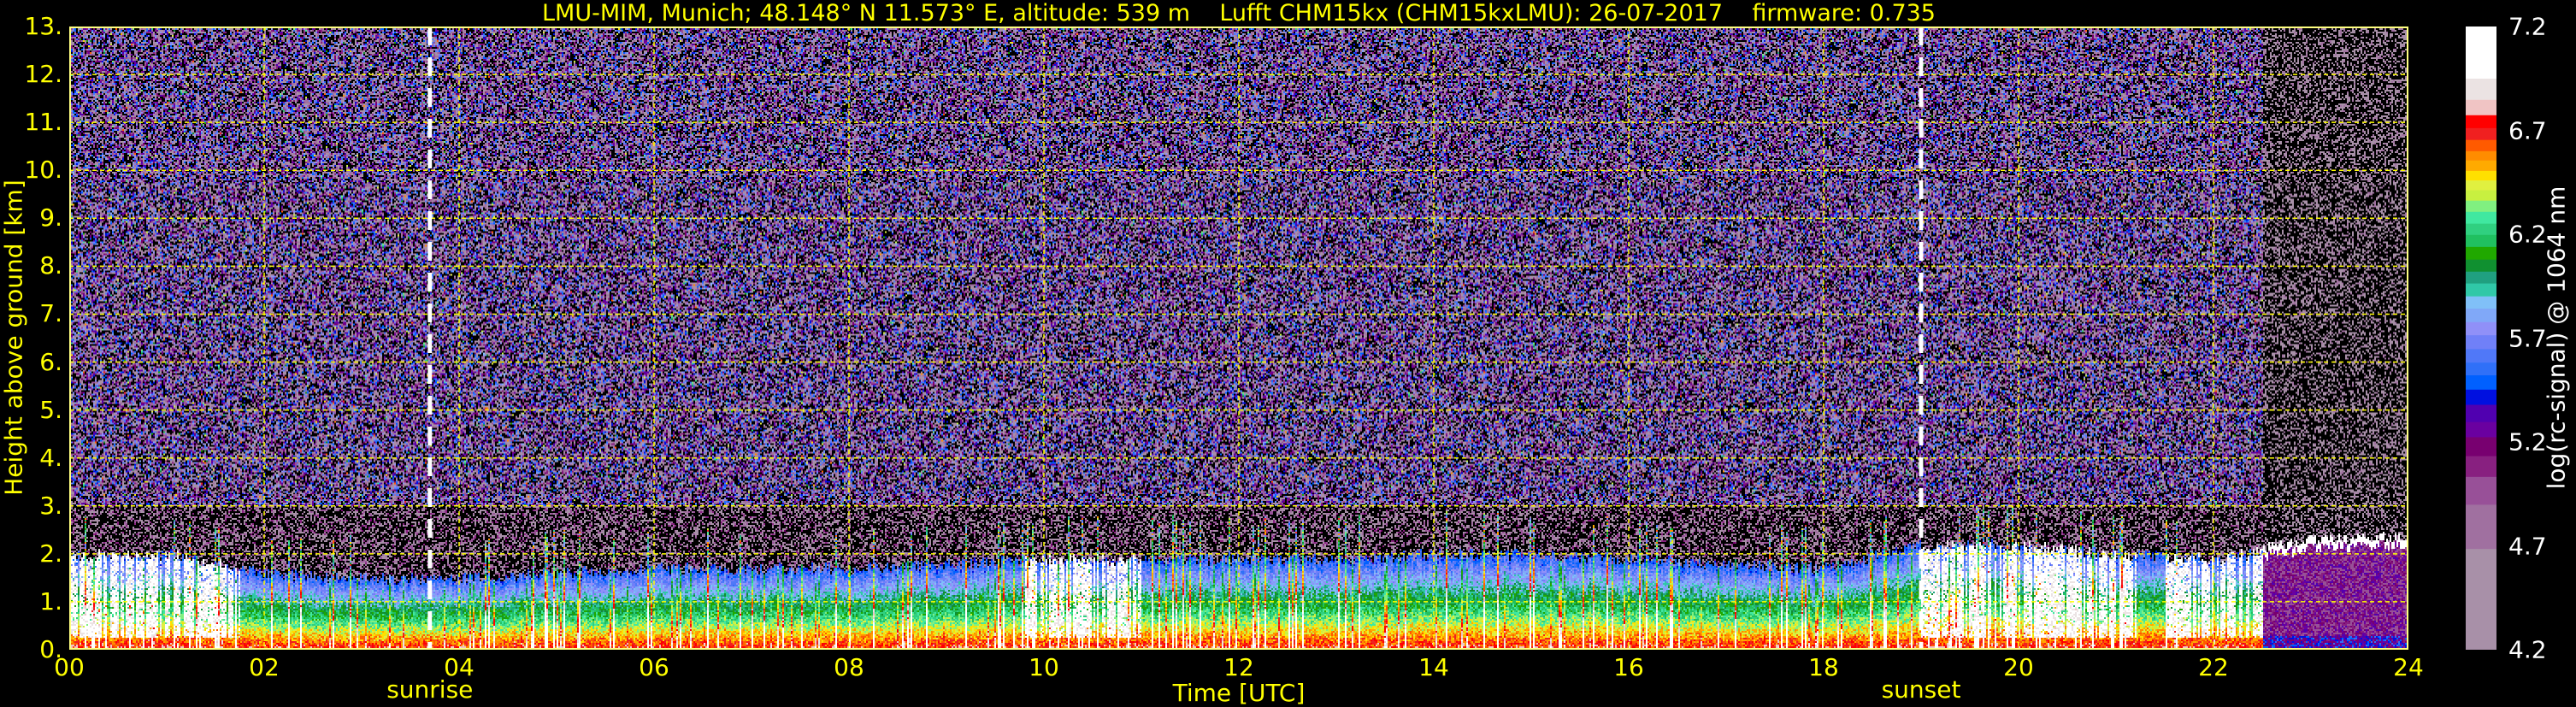 Image resolution: width=2576 pixels, height=707 pixels. Describe the element at coordinates (2213, 667) in the screenshot. I see `x-tick-label: 22` at that location.